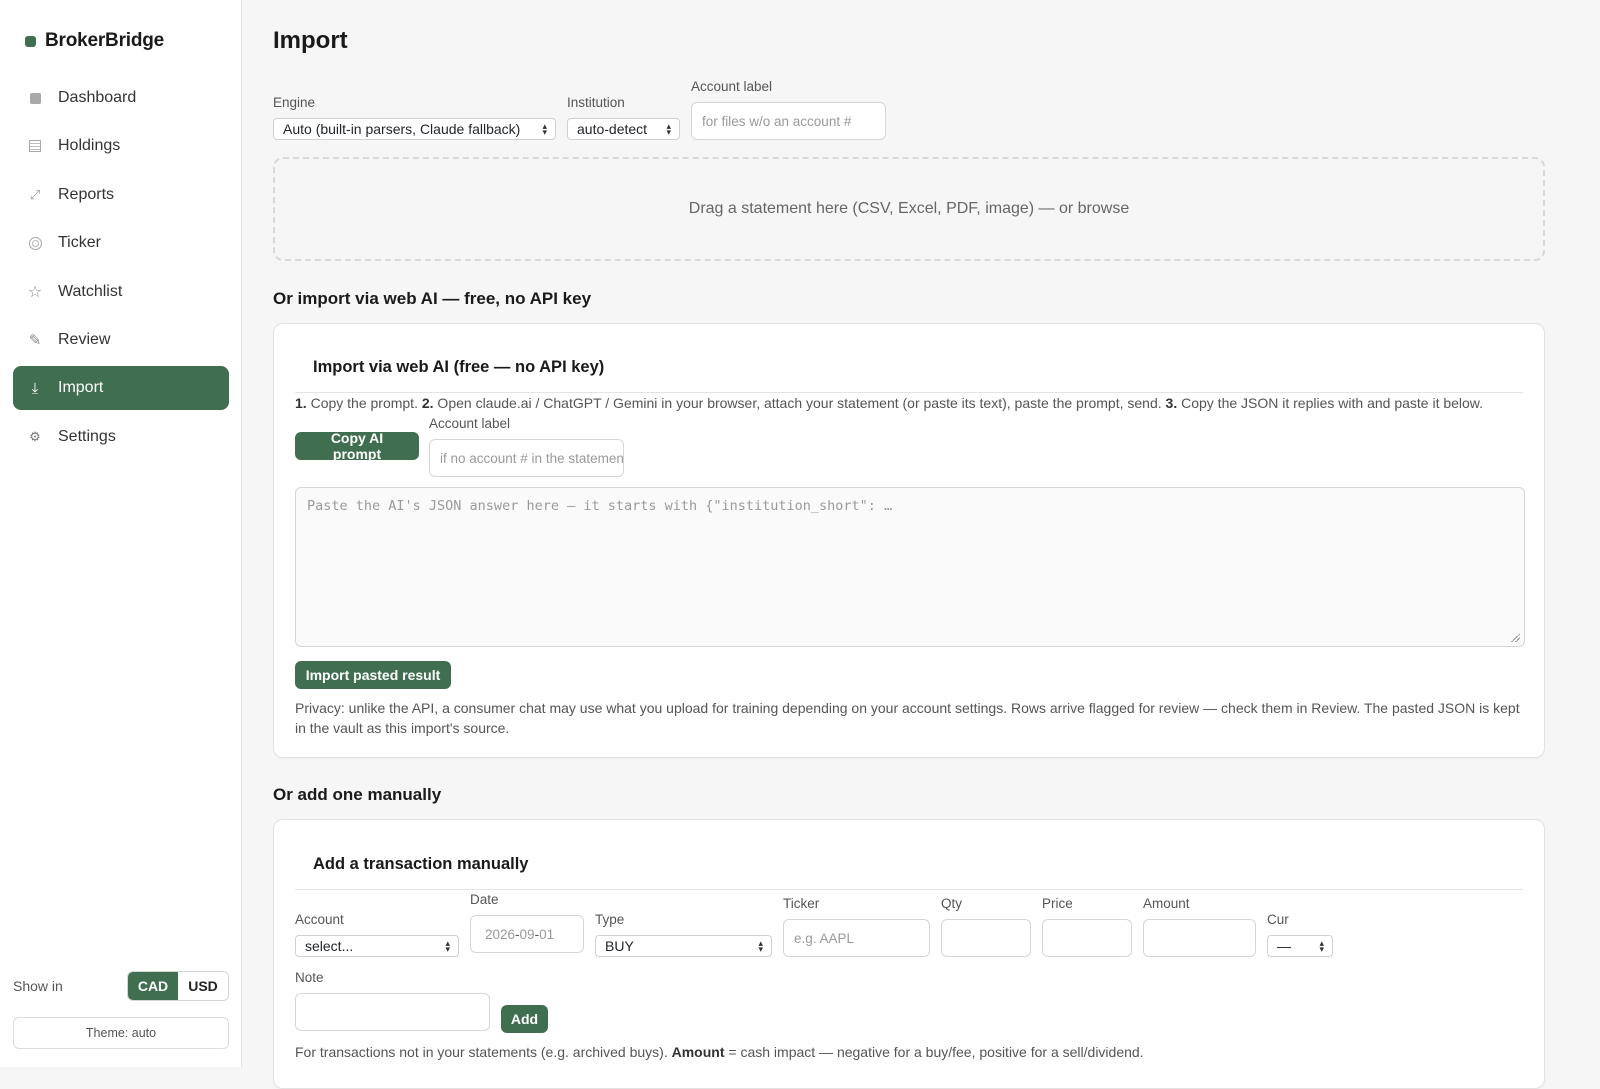  I want to click on sidebar-item-ticker: Ticker, so click(121, 243).